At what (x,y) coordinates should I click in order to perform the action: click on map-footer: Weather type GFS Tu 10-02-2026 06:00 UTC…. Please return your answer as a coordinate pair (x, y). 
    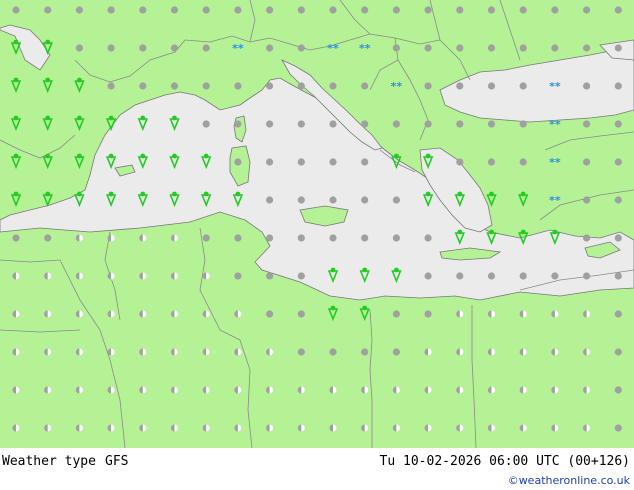
    Looking at the image, I should click on (317, 469).